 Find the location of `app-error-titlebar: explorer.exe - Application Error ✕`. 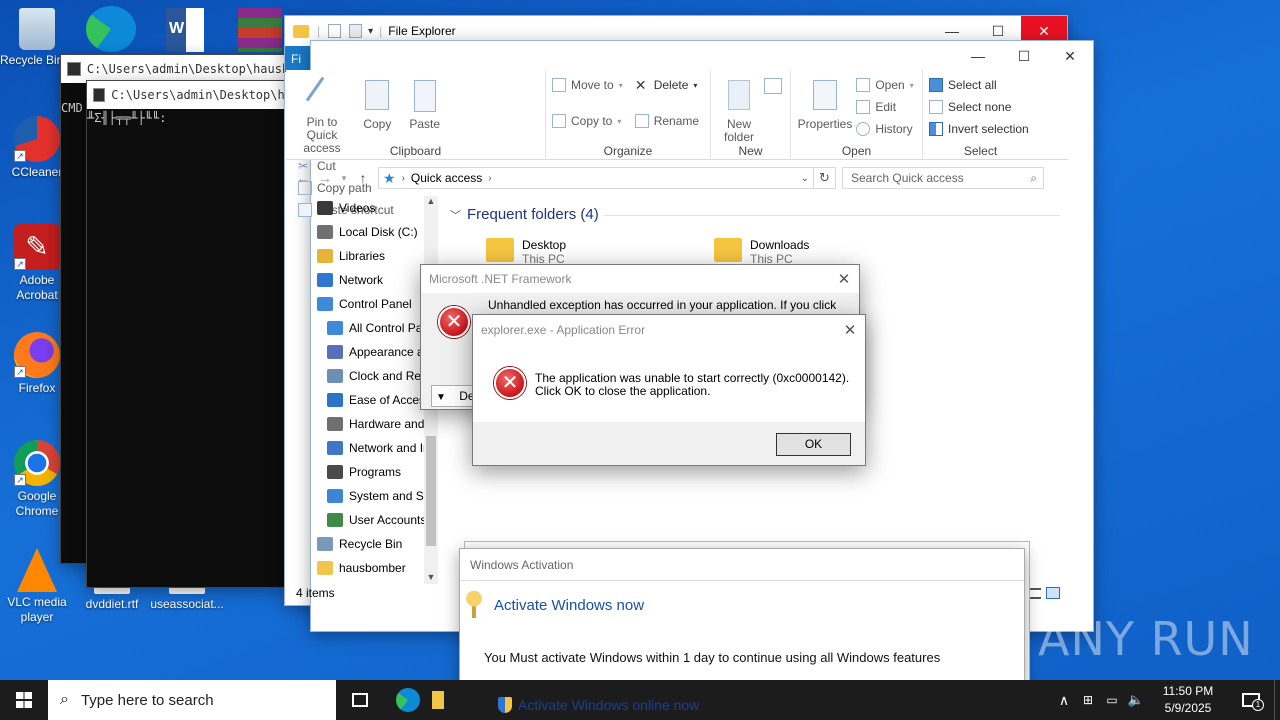

app-error-titlebar: explorer.exe - Application Error ✕ is located at coordinates (669, 330).